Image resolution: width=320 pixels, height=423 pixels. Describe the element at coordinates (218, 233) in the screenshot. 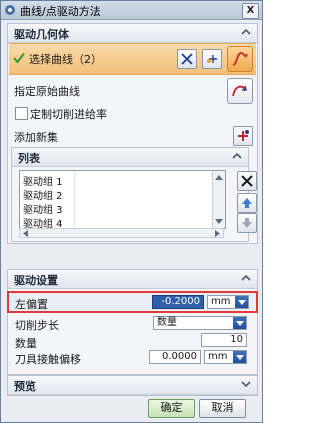

I see `scroll-right-icon` at that location.